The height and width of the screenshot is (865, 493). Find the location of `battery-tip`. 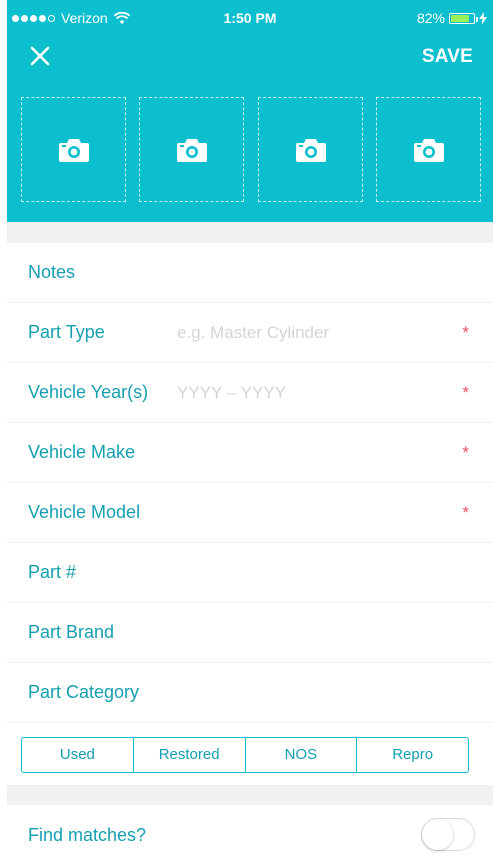

battery-tip is located at coordinates (477, 19).